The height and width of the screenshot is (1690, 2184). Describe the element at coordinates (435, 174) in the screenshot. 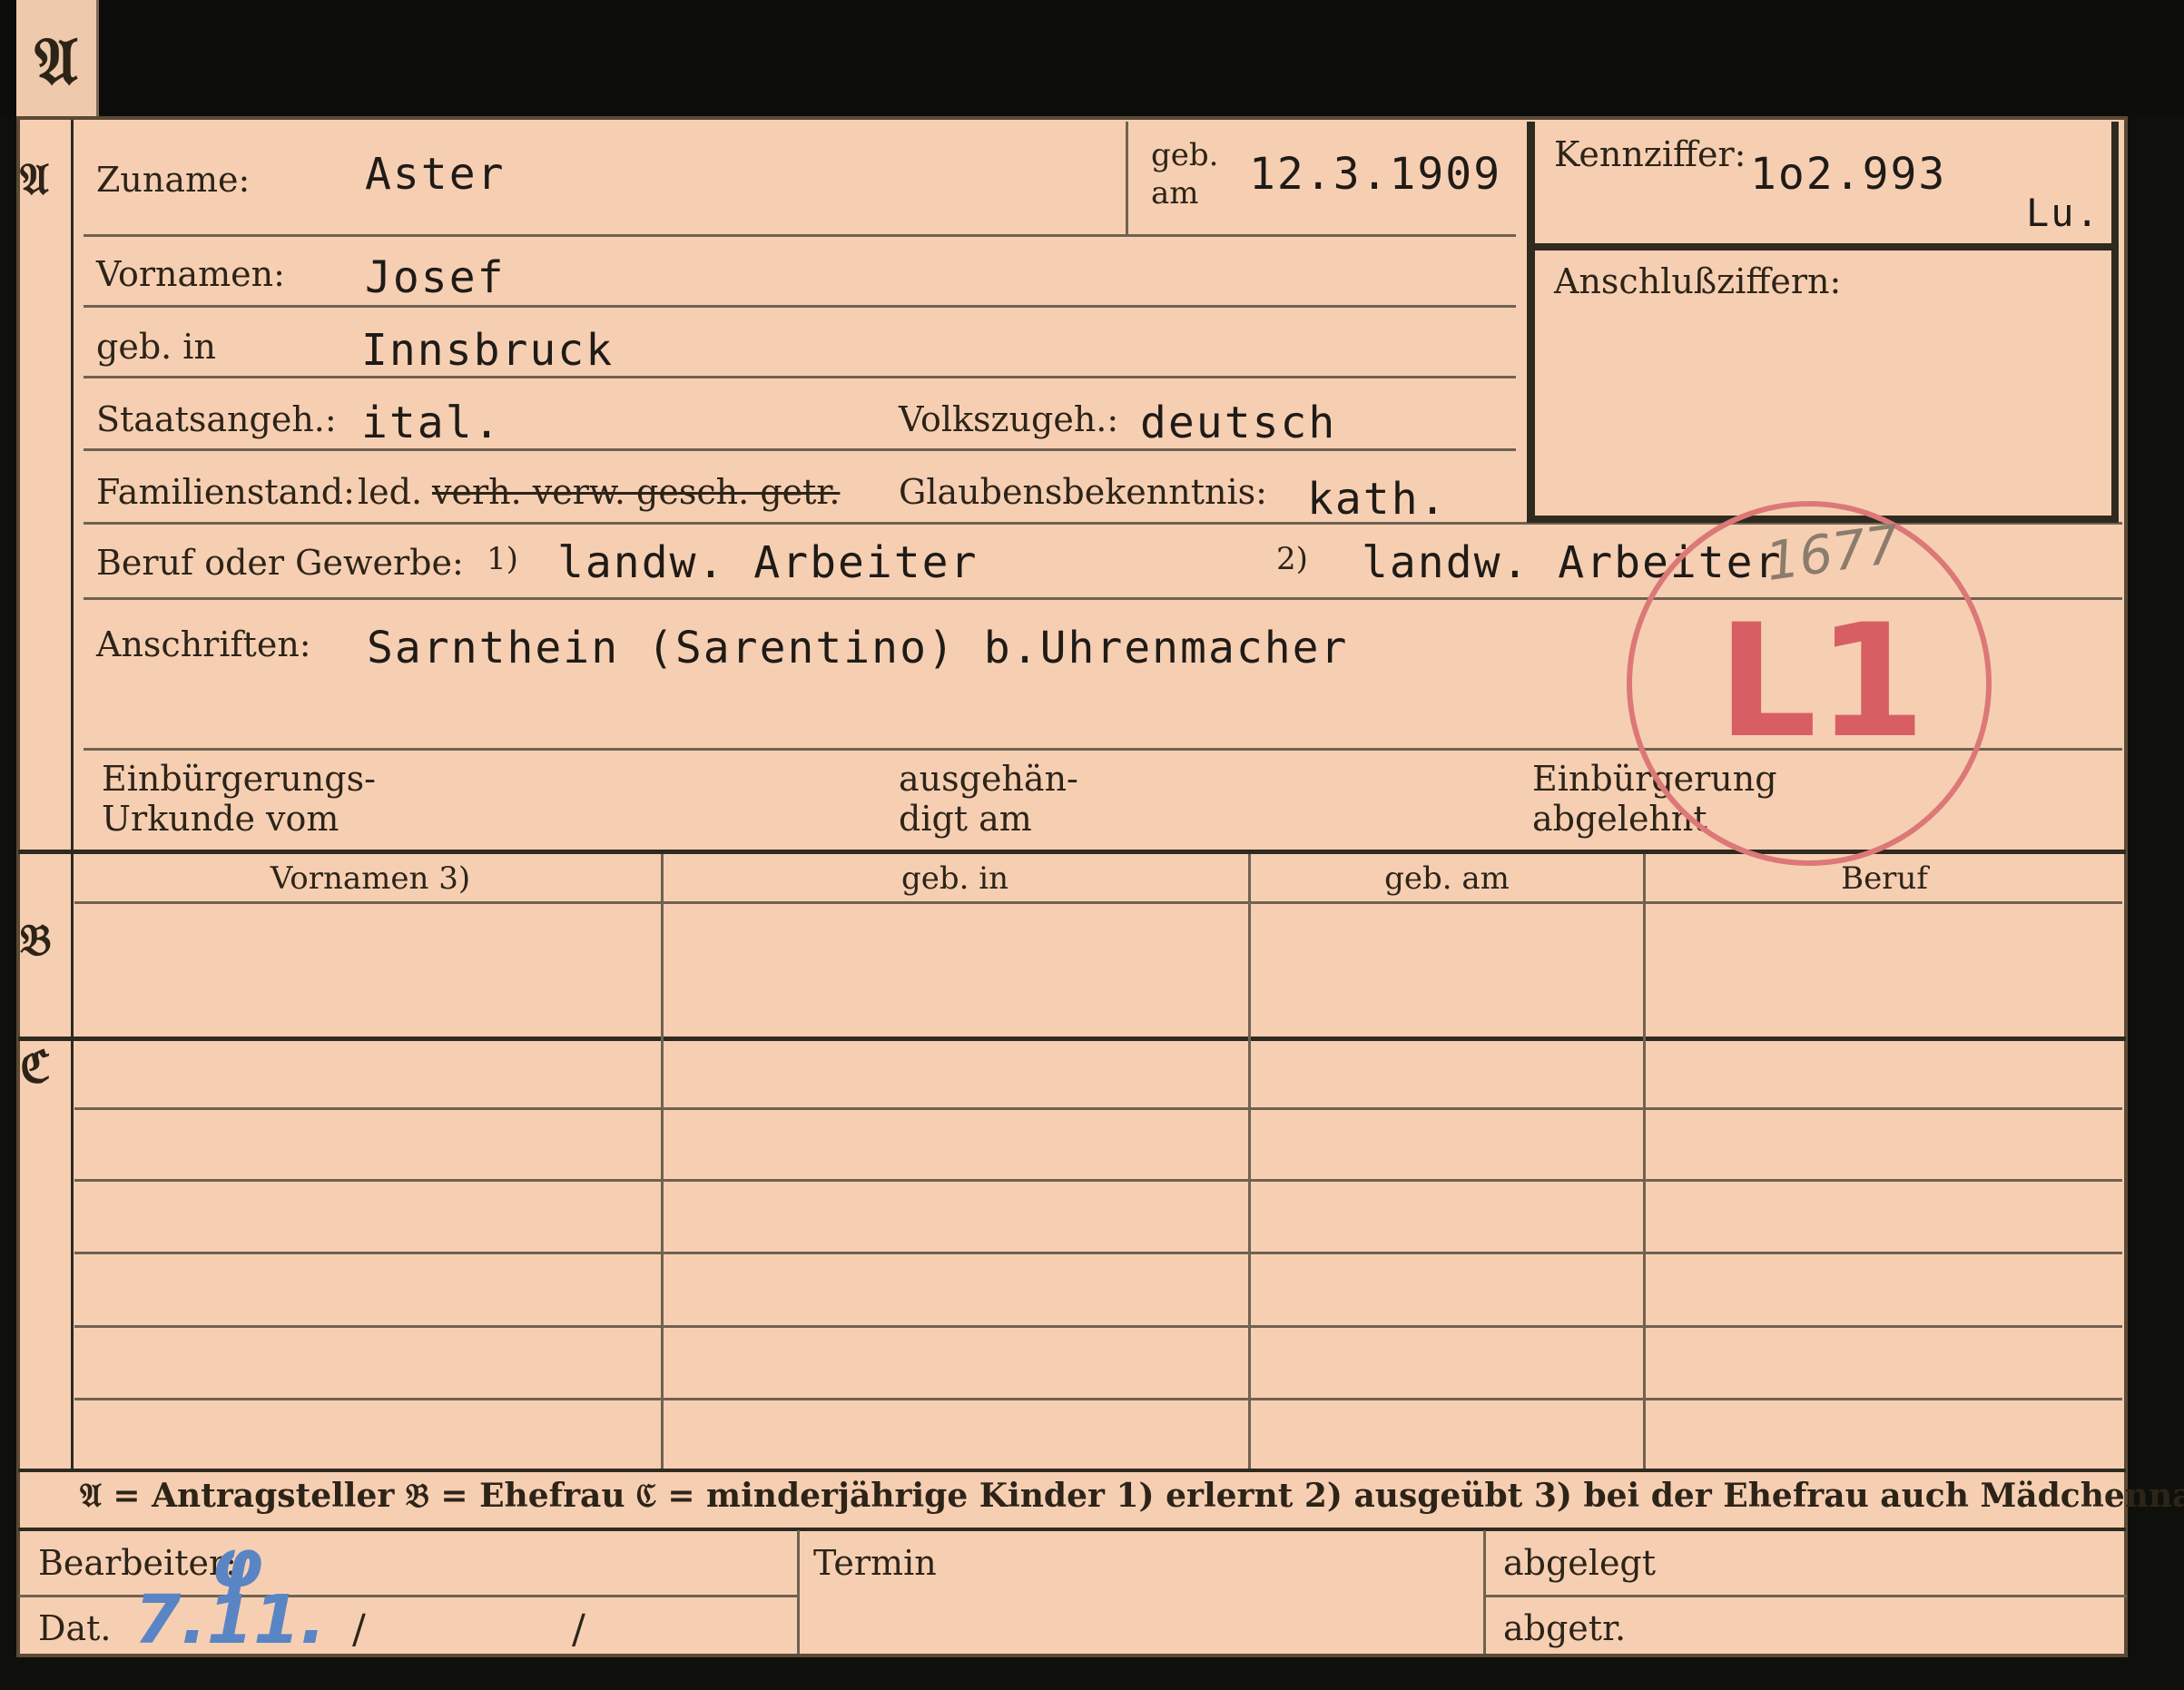

I see `surname-value: Aster` at that location.